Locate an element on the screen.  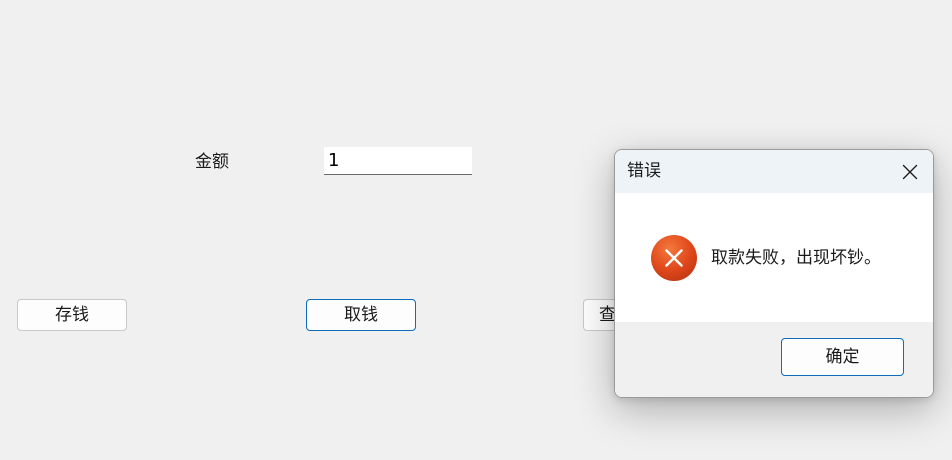
dialog-message: 取款失败，出现坏钞。 is located at coordinates (796, 258).